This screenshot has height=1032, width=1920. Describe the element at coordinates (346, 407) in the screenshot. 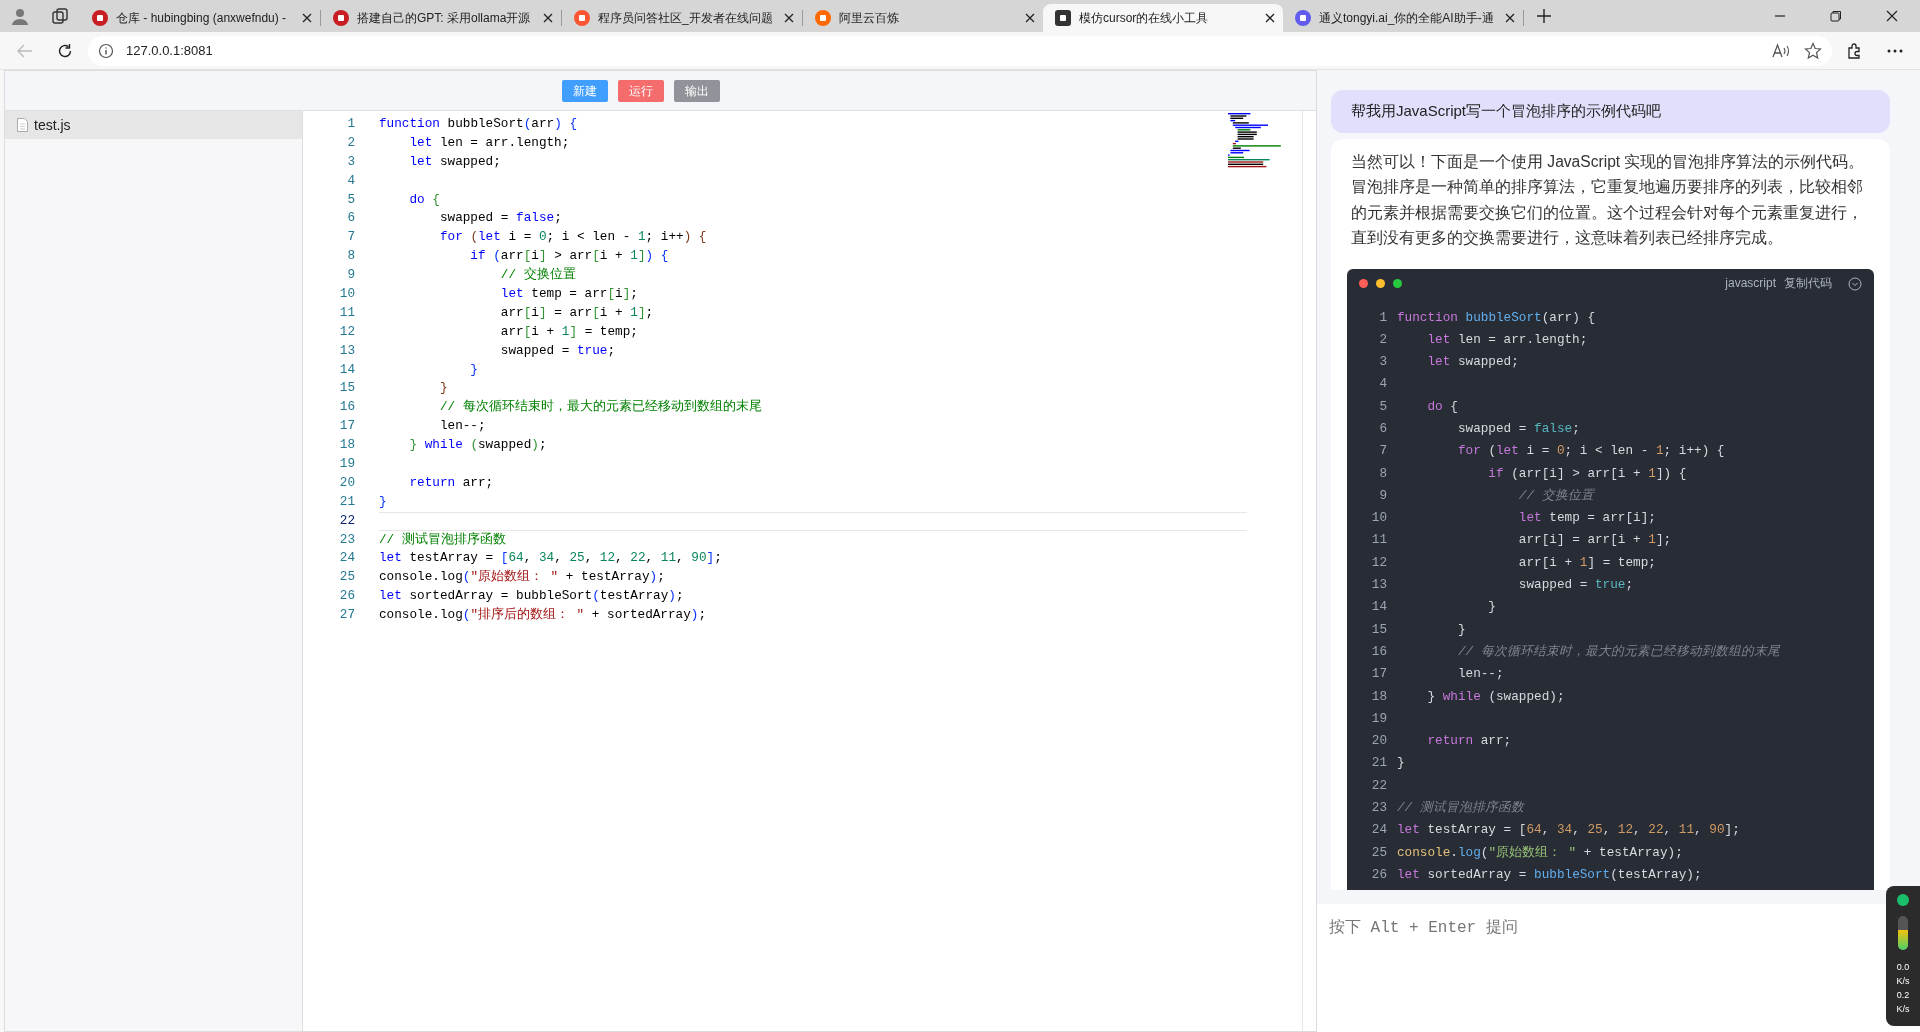

I see `line-number: 16` at that location.